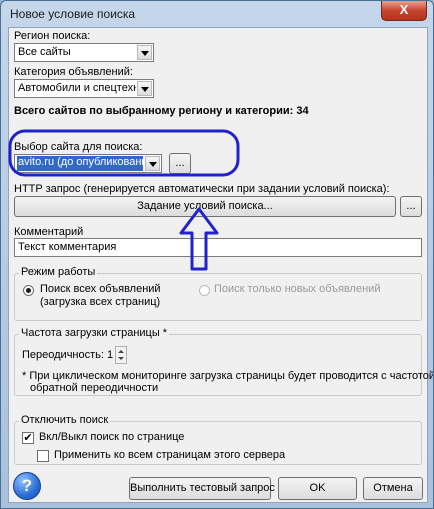 The width and height of the screenshot is (434, 509). What do you see at coordinates (124, 153) in the screenshot?
I see `highlight-oval` at bounding box center [124, 153].